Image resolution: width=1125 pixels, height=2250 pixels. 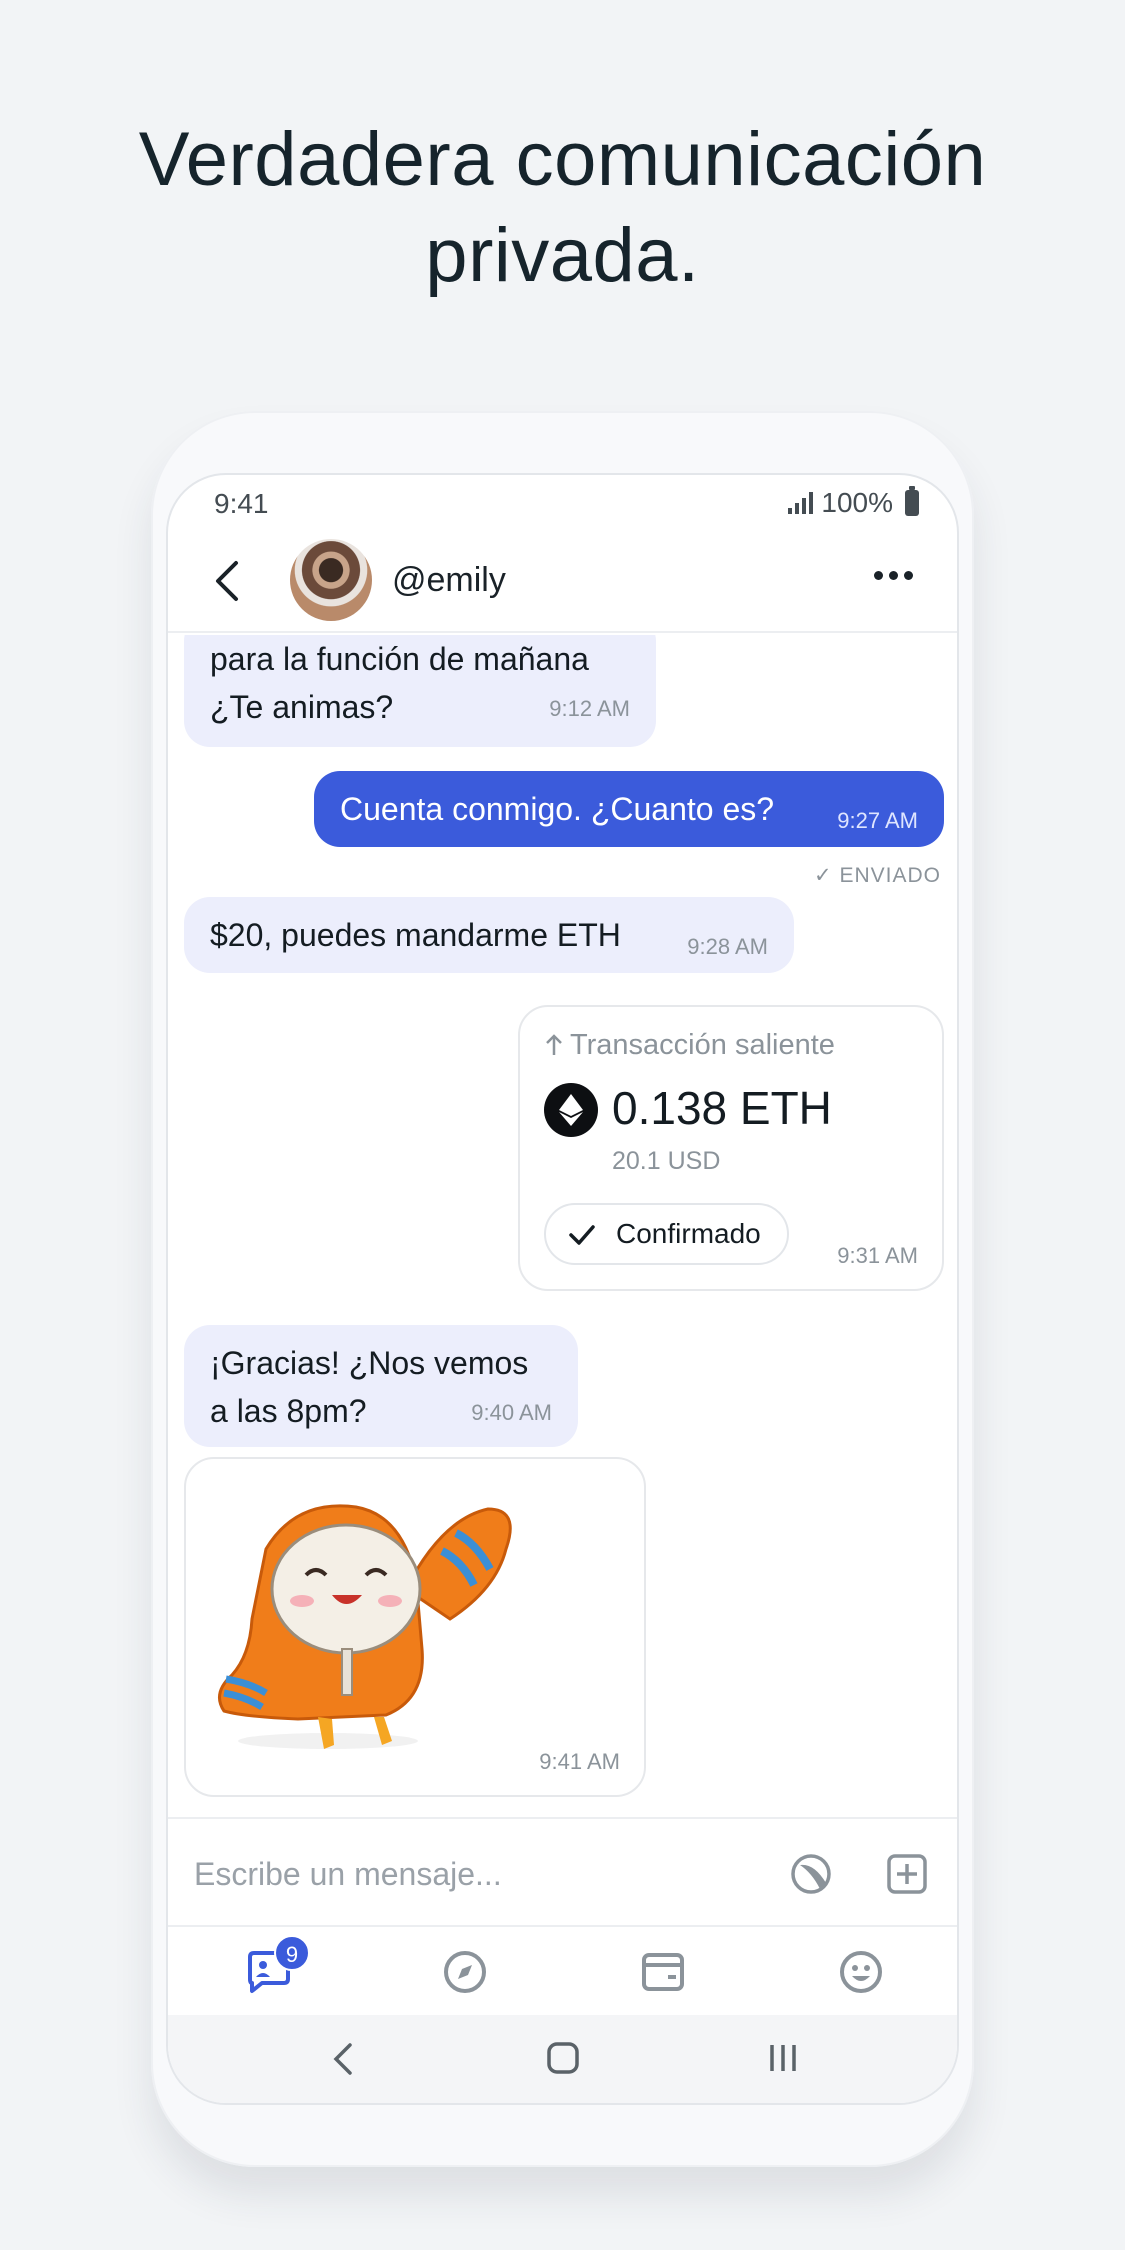 I want to click on wallet-icon, so click(x=663, y=1972).